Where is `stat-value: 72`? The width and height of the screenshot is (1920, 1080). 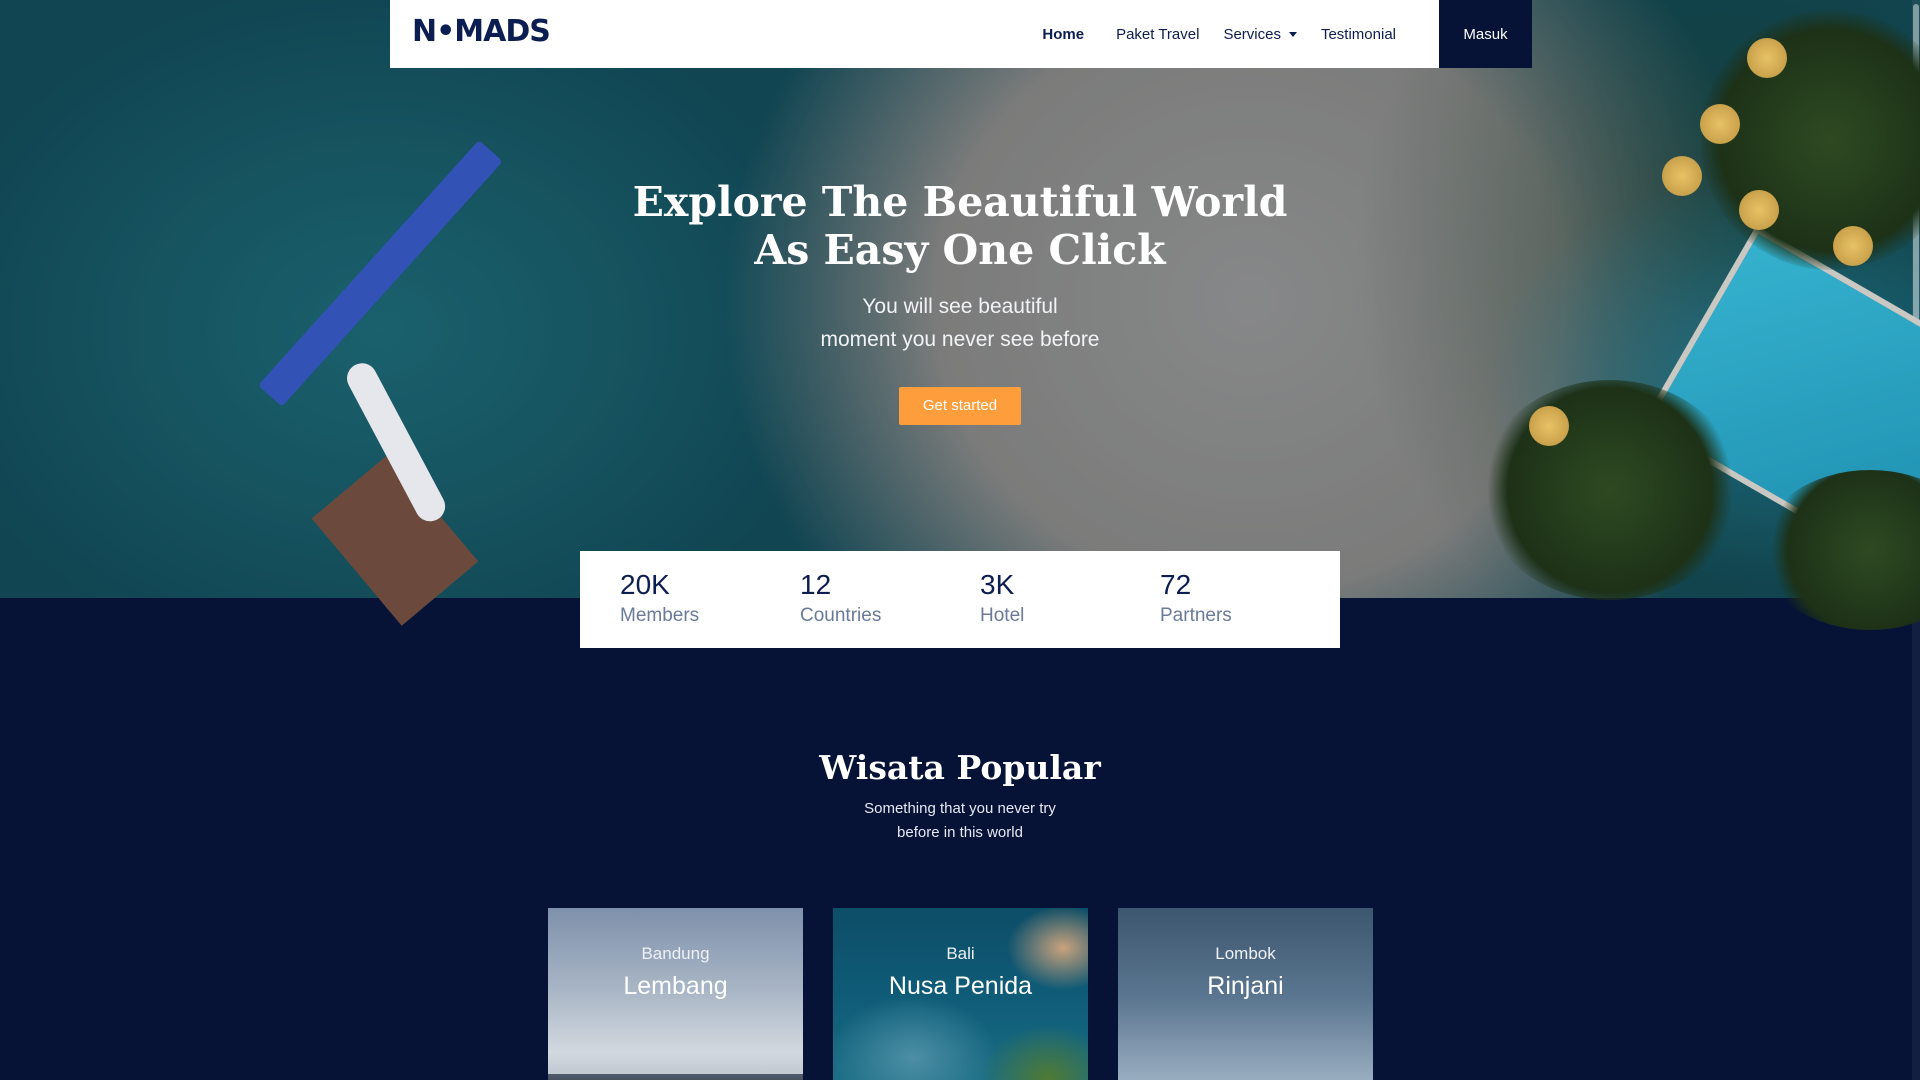
stat-value: 72 is located at coordinates (1176, 584).